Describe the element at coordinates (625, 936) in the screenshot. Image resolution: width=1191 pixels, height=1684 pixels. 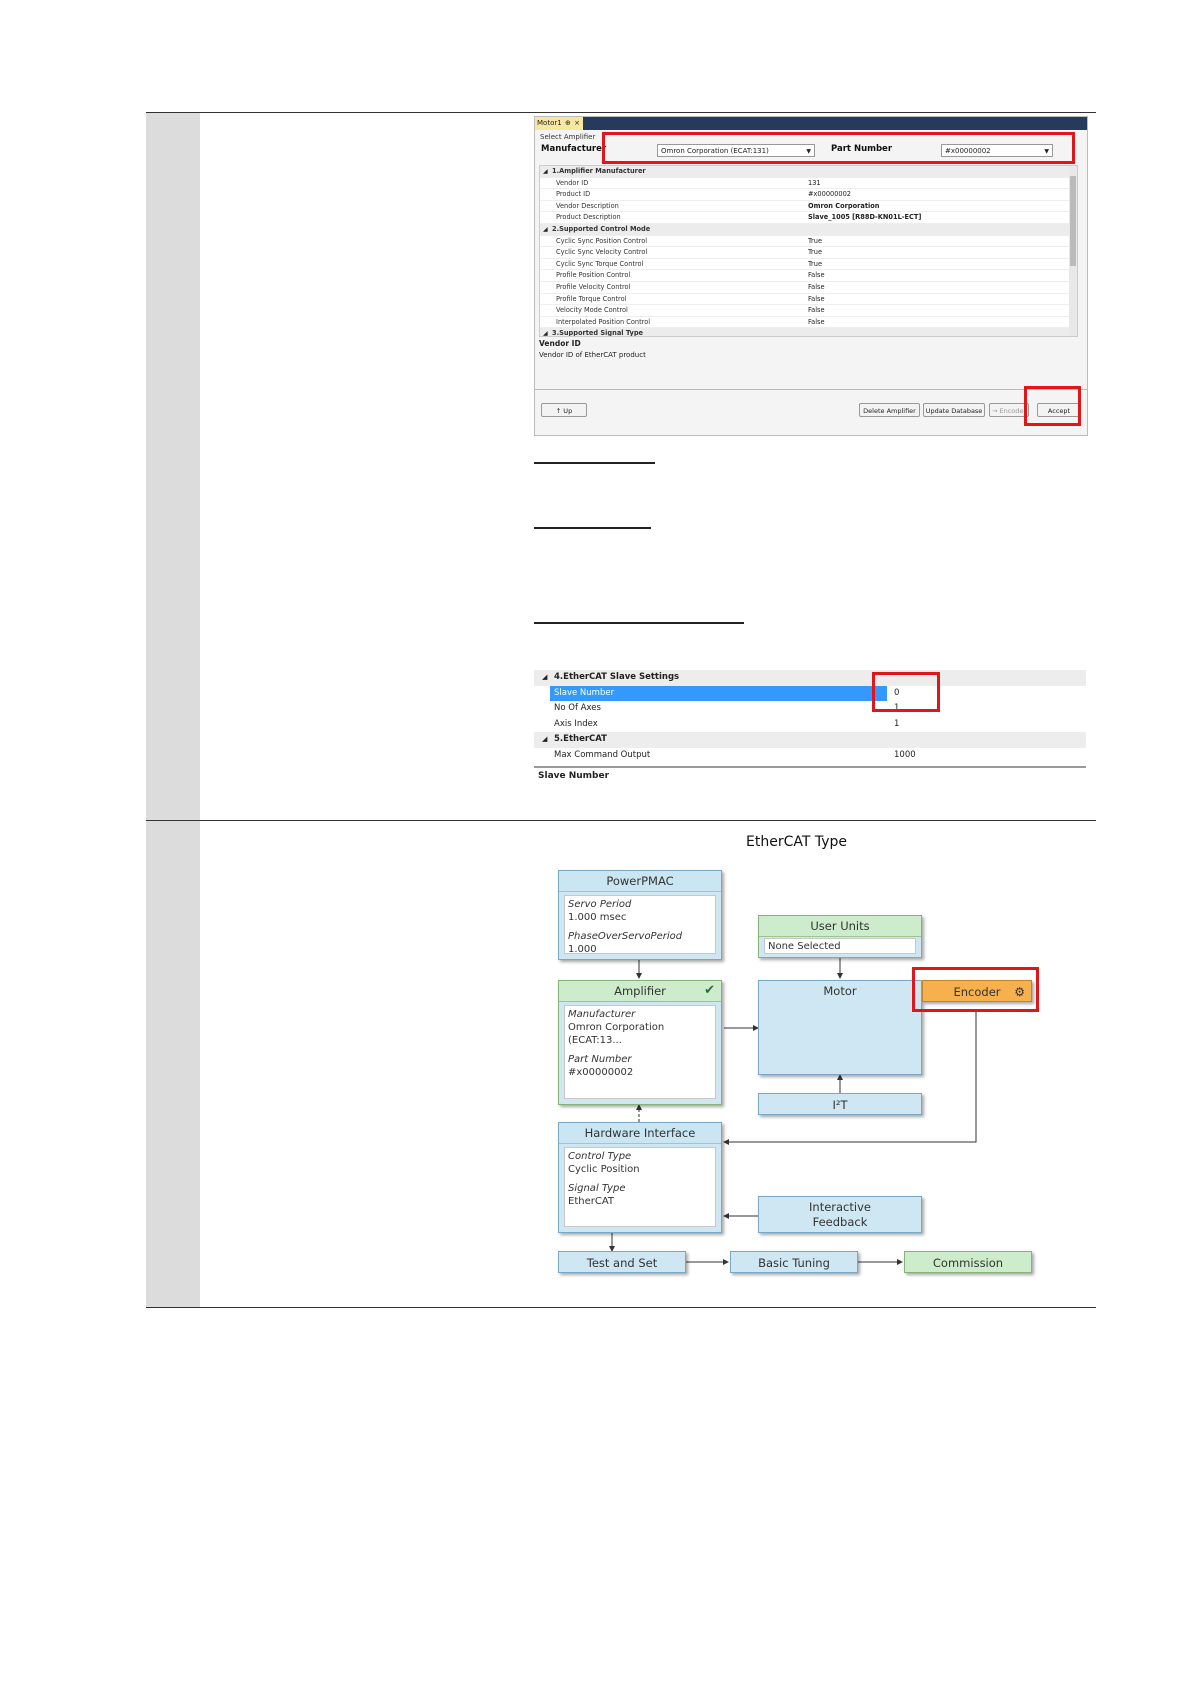
I see `phase-over-servo-label: PhaseOverServoPeriod` at that location.